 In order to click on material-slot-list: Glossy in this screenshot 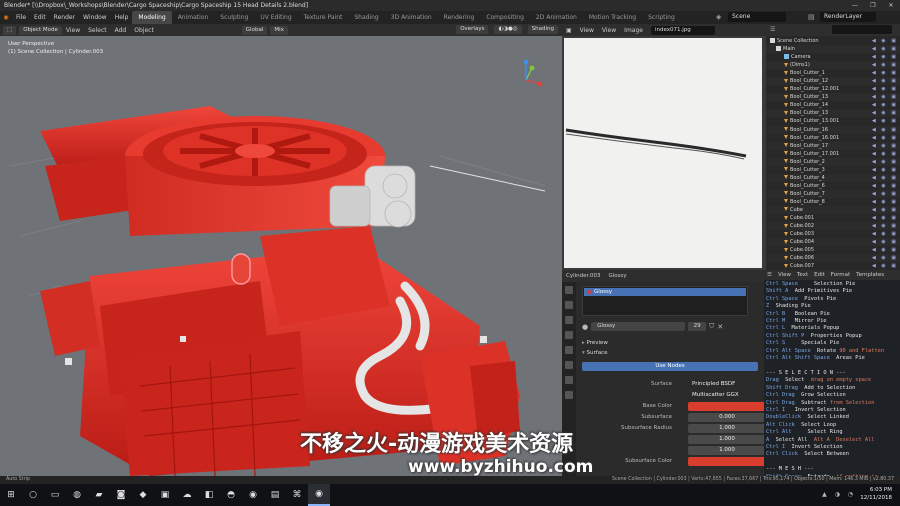, I will do `click(665, 301)`.